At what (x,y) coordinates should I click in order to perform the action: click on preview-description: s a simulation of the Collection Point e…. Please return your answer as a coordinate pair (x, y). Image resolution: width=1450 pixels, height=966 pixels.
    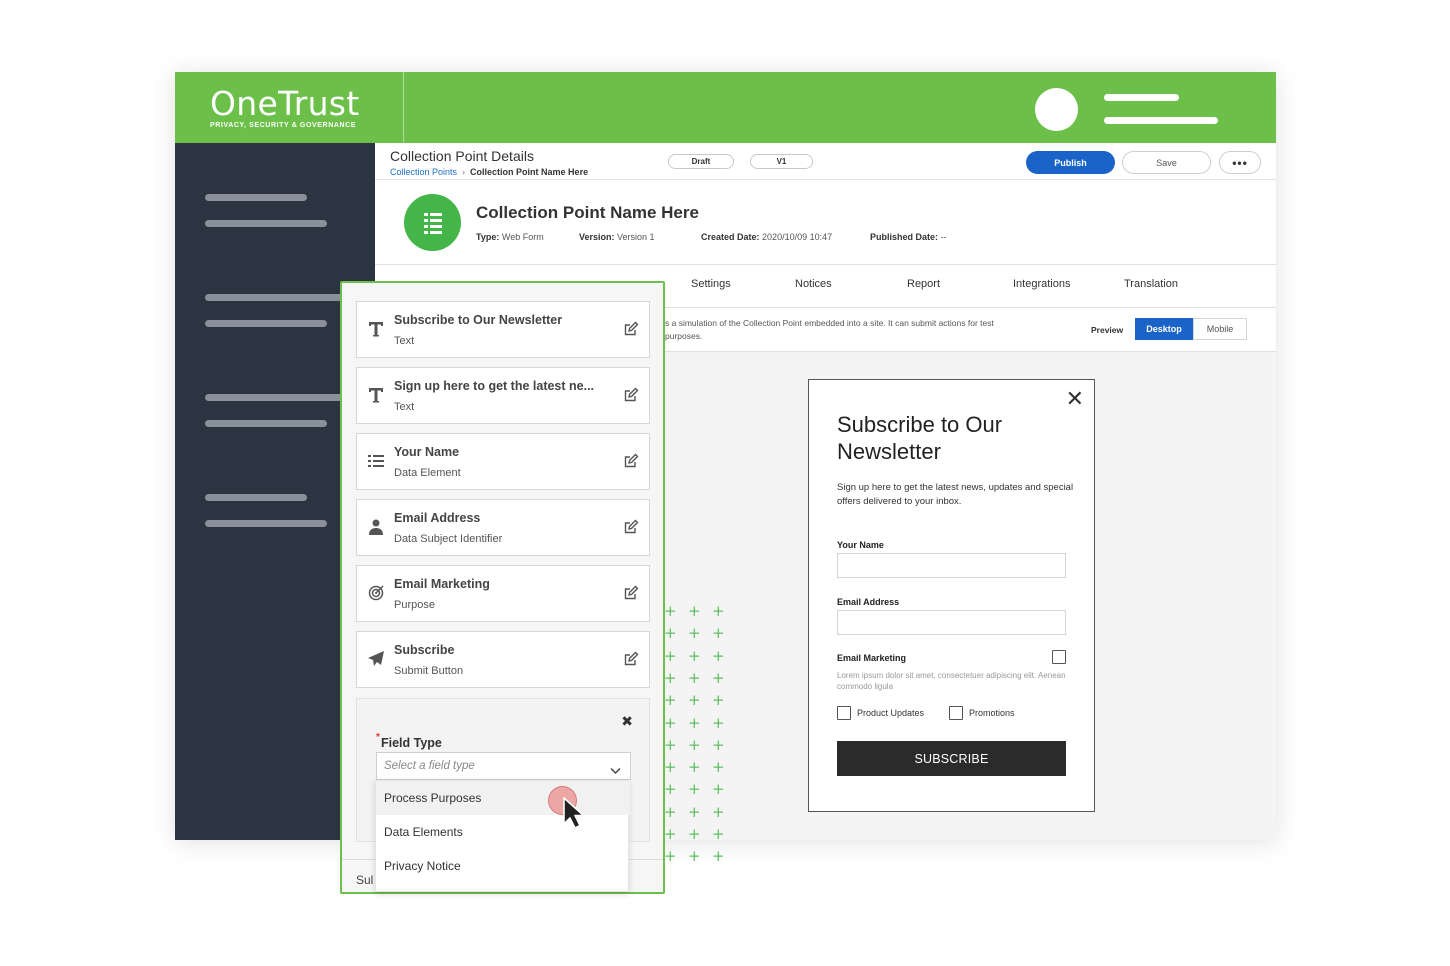
    Looking at the image, I should click on (829, 329).